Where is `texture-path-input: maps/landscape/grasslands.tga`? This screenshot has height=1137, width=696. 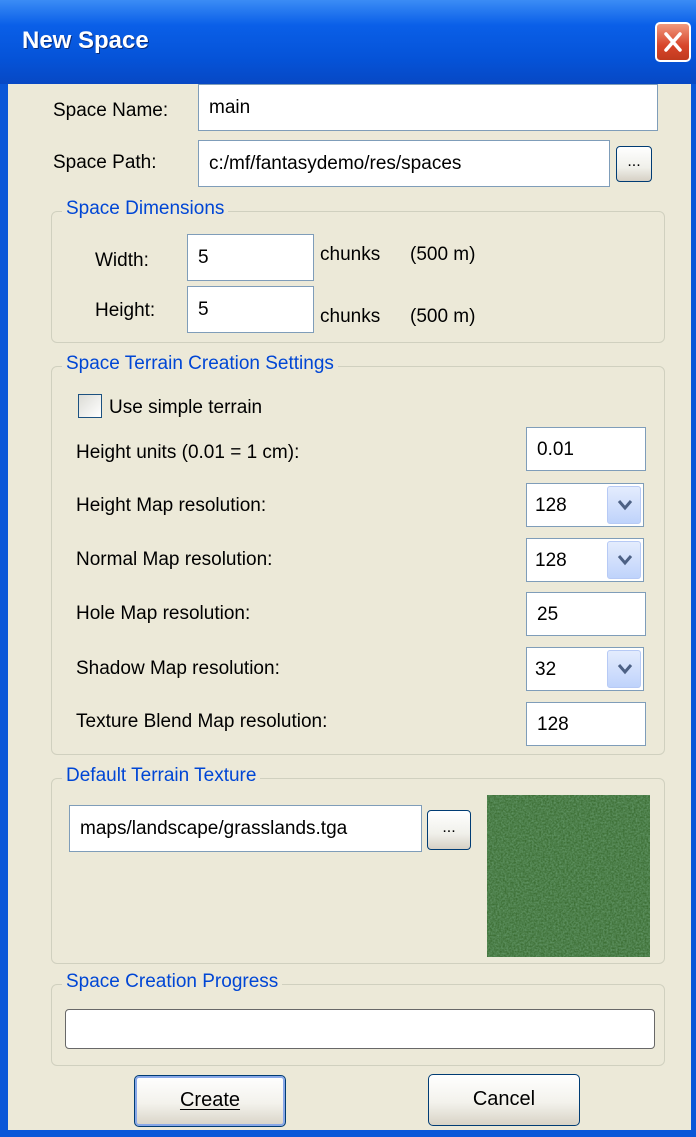 texture-path-input: maps/landscape/grasslands.tga is located at coordinates (245, 828).